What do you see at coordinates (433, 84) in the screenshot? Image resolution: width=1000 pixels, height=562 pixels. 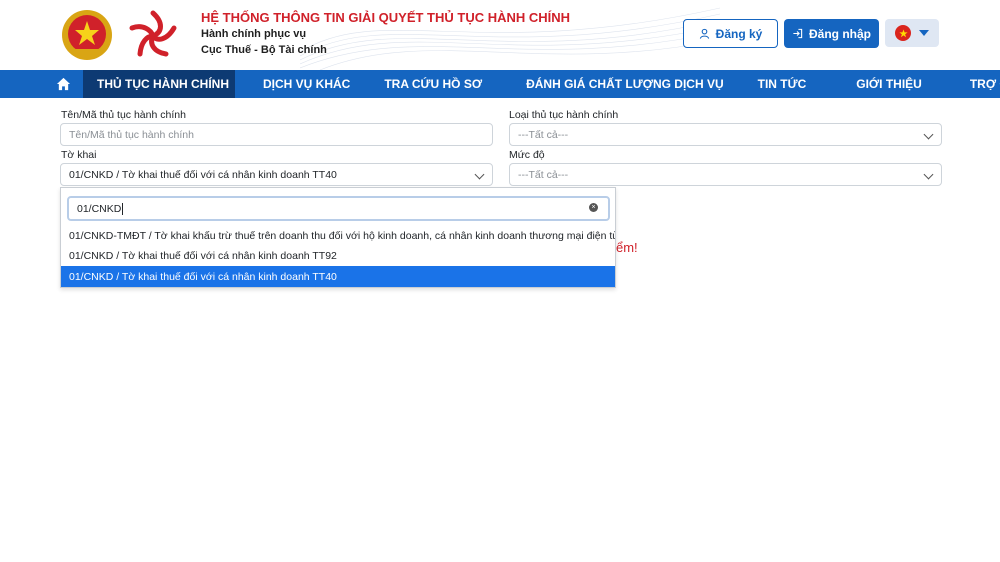 I see `nav-item-lookup: TRA CỨU HỒ SƠ` at bounding box center [433, 84].